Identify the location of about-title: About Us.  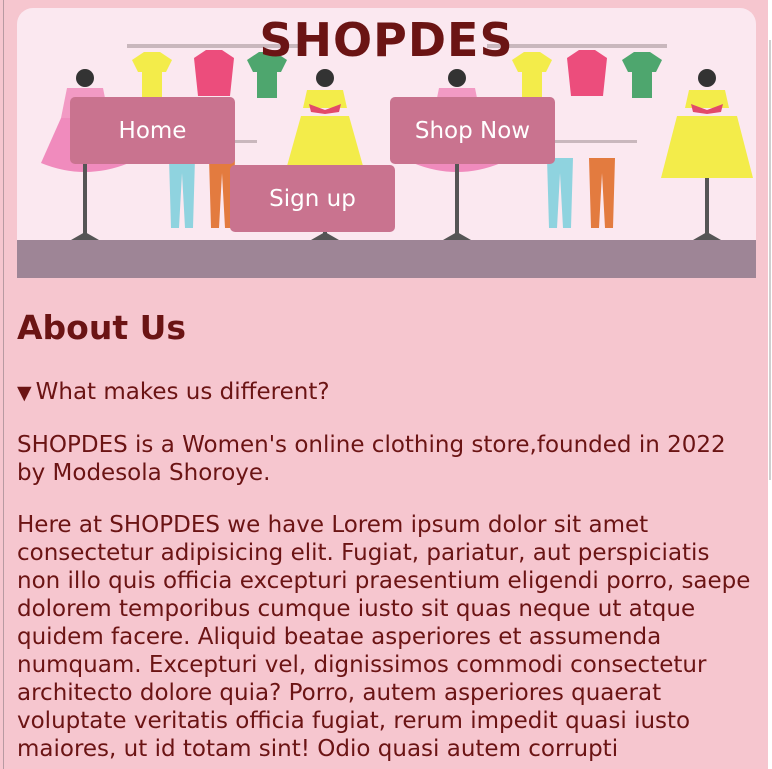
(102, 327).